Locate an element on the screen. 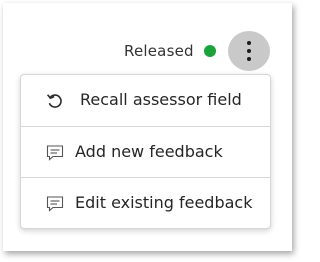 The width and height of the screenshot is (320, 262). menu-item-label: Recall assessor field is located at coordinates (161, 99).